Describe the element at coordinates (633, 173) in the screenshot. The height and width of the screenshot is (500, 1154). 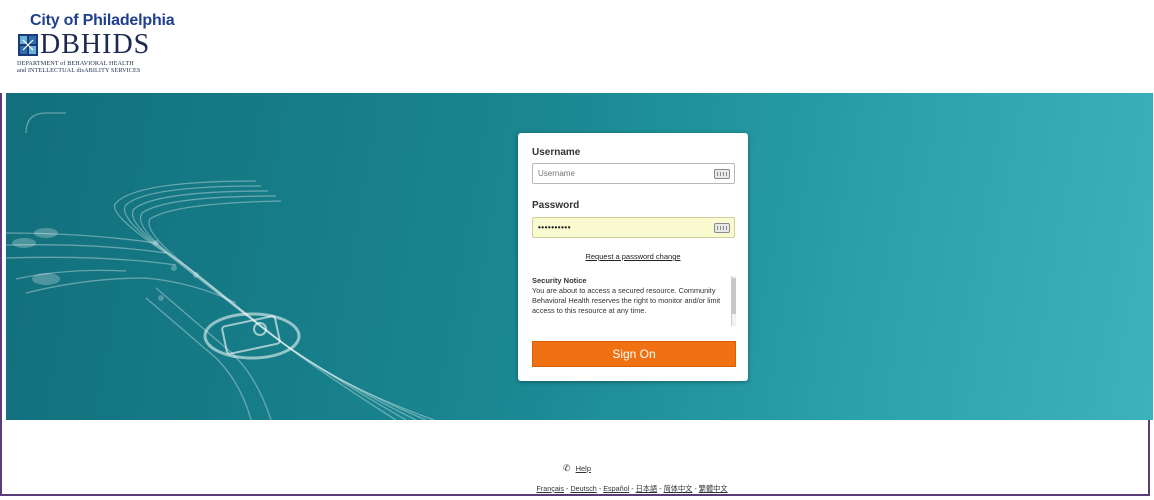
I see `username-input` at that location.